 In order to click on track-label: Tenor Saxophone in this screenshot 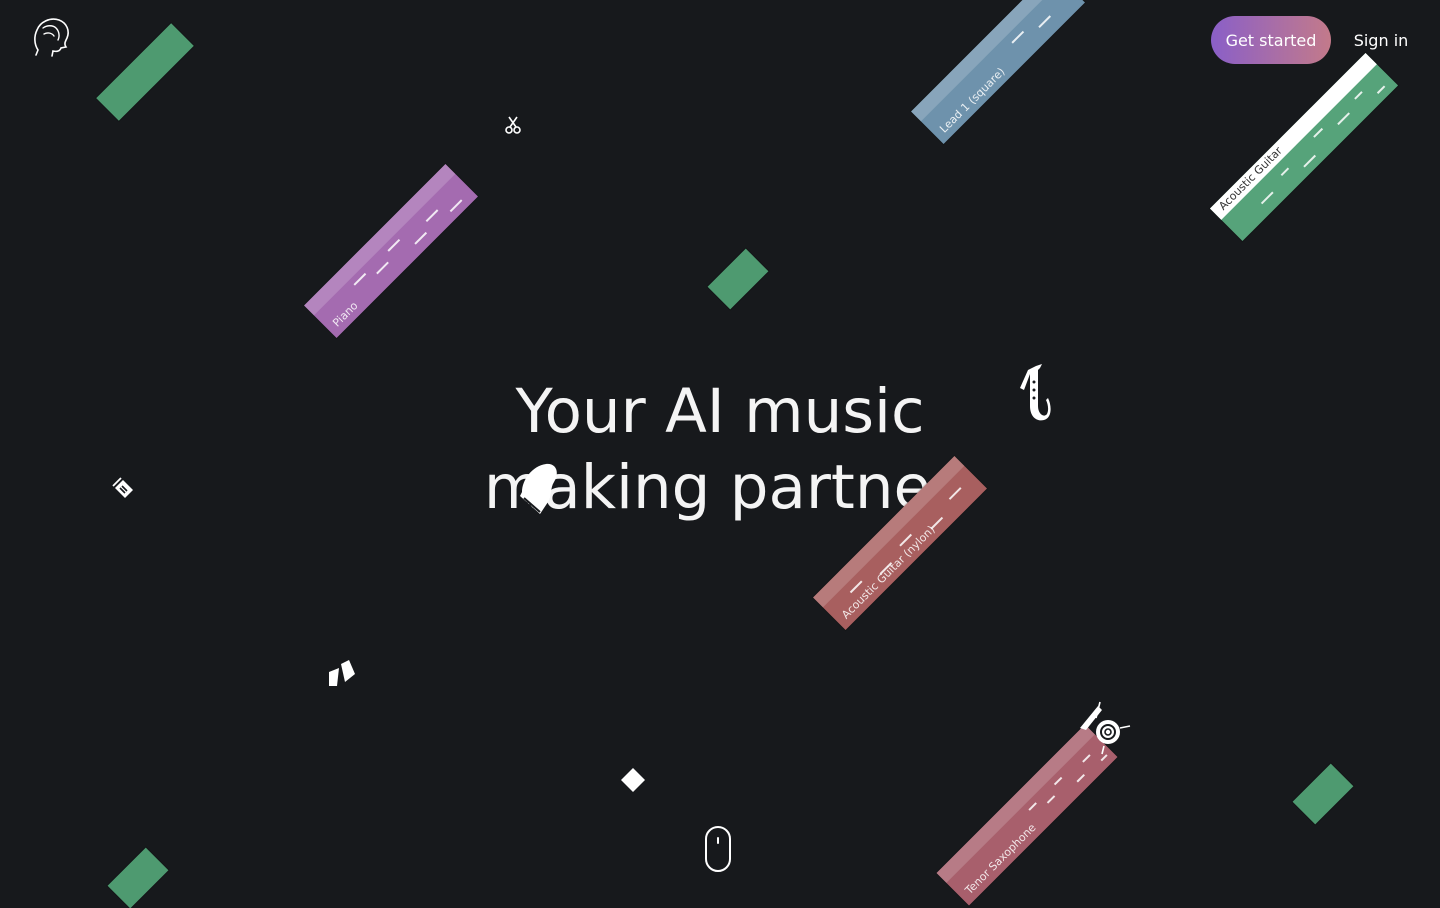, I will do `click(1000, 859)`.